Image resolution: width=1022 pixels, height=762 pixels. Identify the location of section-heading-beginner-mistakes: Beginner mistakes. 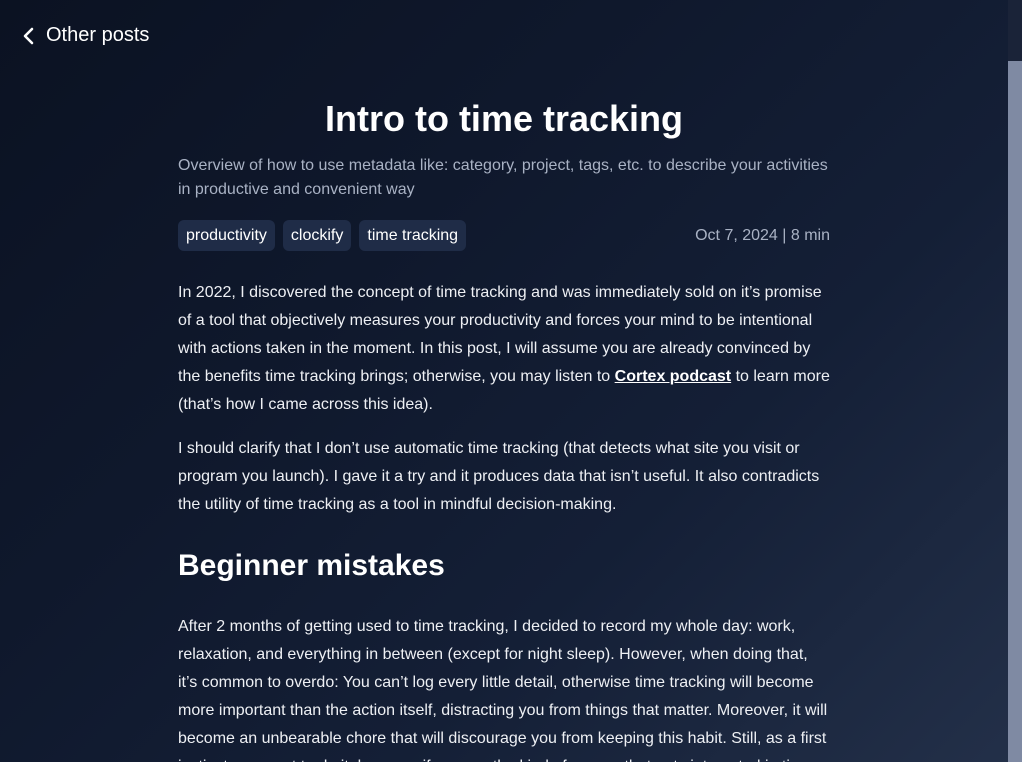
(311, 565).